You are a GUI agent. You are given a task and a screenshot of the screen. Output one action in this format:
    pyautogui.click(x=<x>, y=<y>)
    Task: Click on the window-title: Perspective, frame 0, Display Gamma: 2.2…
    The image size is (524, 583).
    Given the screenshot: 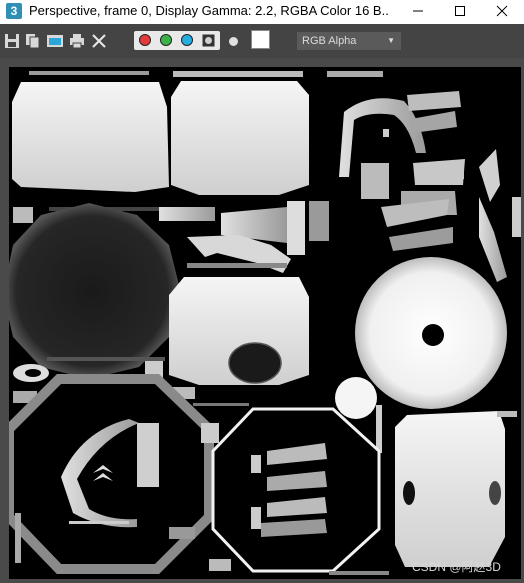 What is the action you would take?
    pyautogui.click(x=209, y=10)
    